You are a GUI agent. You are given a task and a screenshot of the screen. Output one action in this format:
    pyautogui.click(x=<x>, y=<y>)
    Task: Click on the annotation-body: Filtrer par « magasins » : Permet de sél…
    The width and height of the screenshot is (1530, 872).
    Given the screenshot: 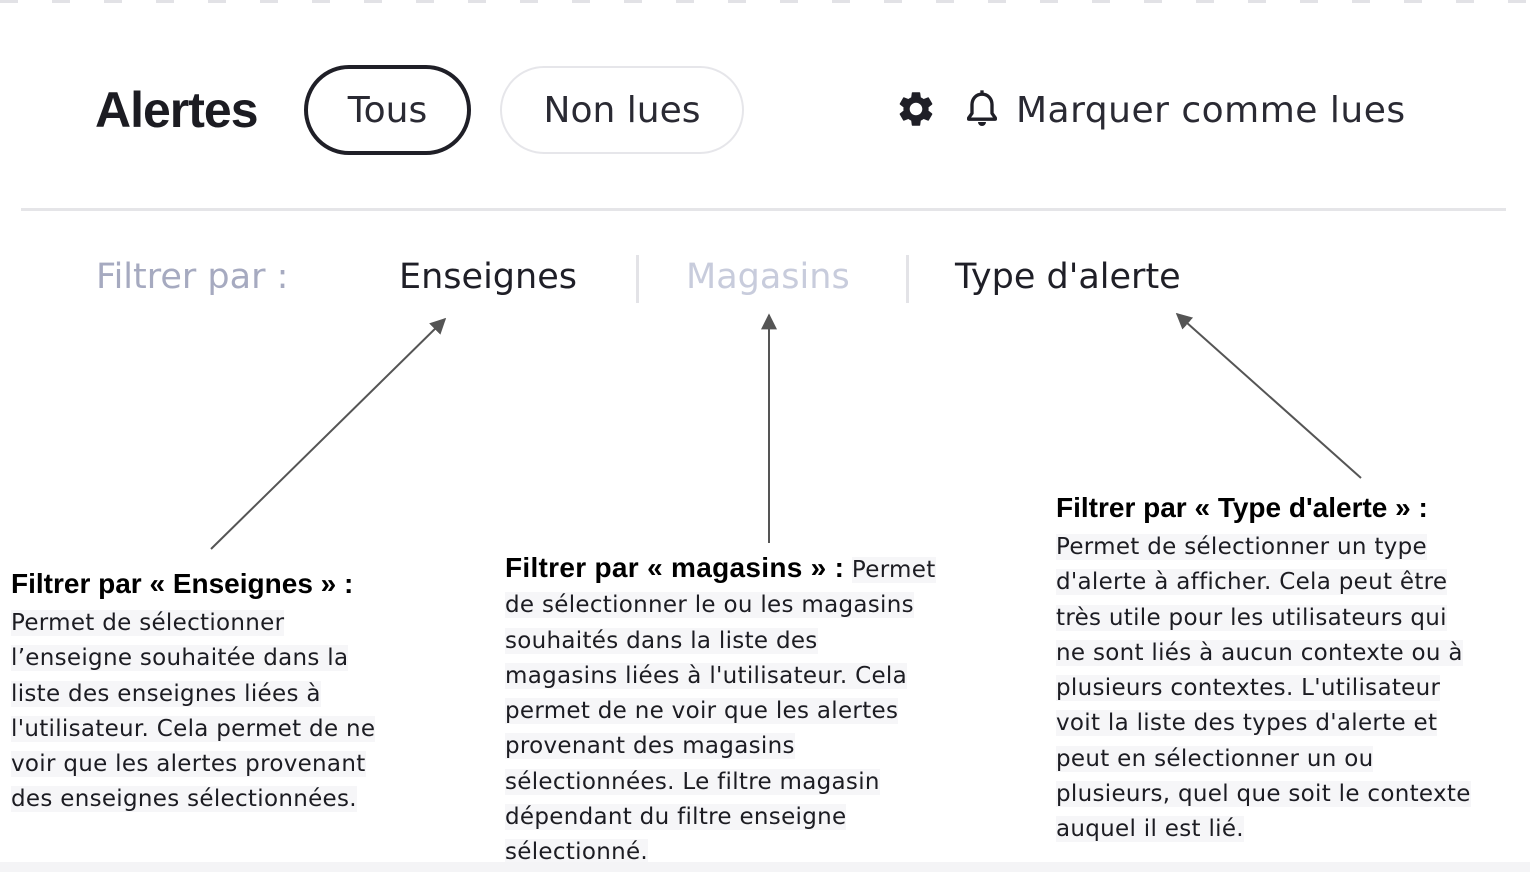 What is the action you would take?
    pyautogui.click(x=740, y=710)
    